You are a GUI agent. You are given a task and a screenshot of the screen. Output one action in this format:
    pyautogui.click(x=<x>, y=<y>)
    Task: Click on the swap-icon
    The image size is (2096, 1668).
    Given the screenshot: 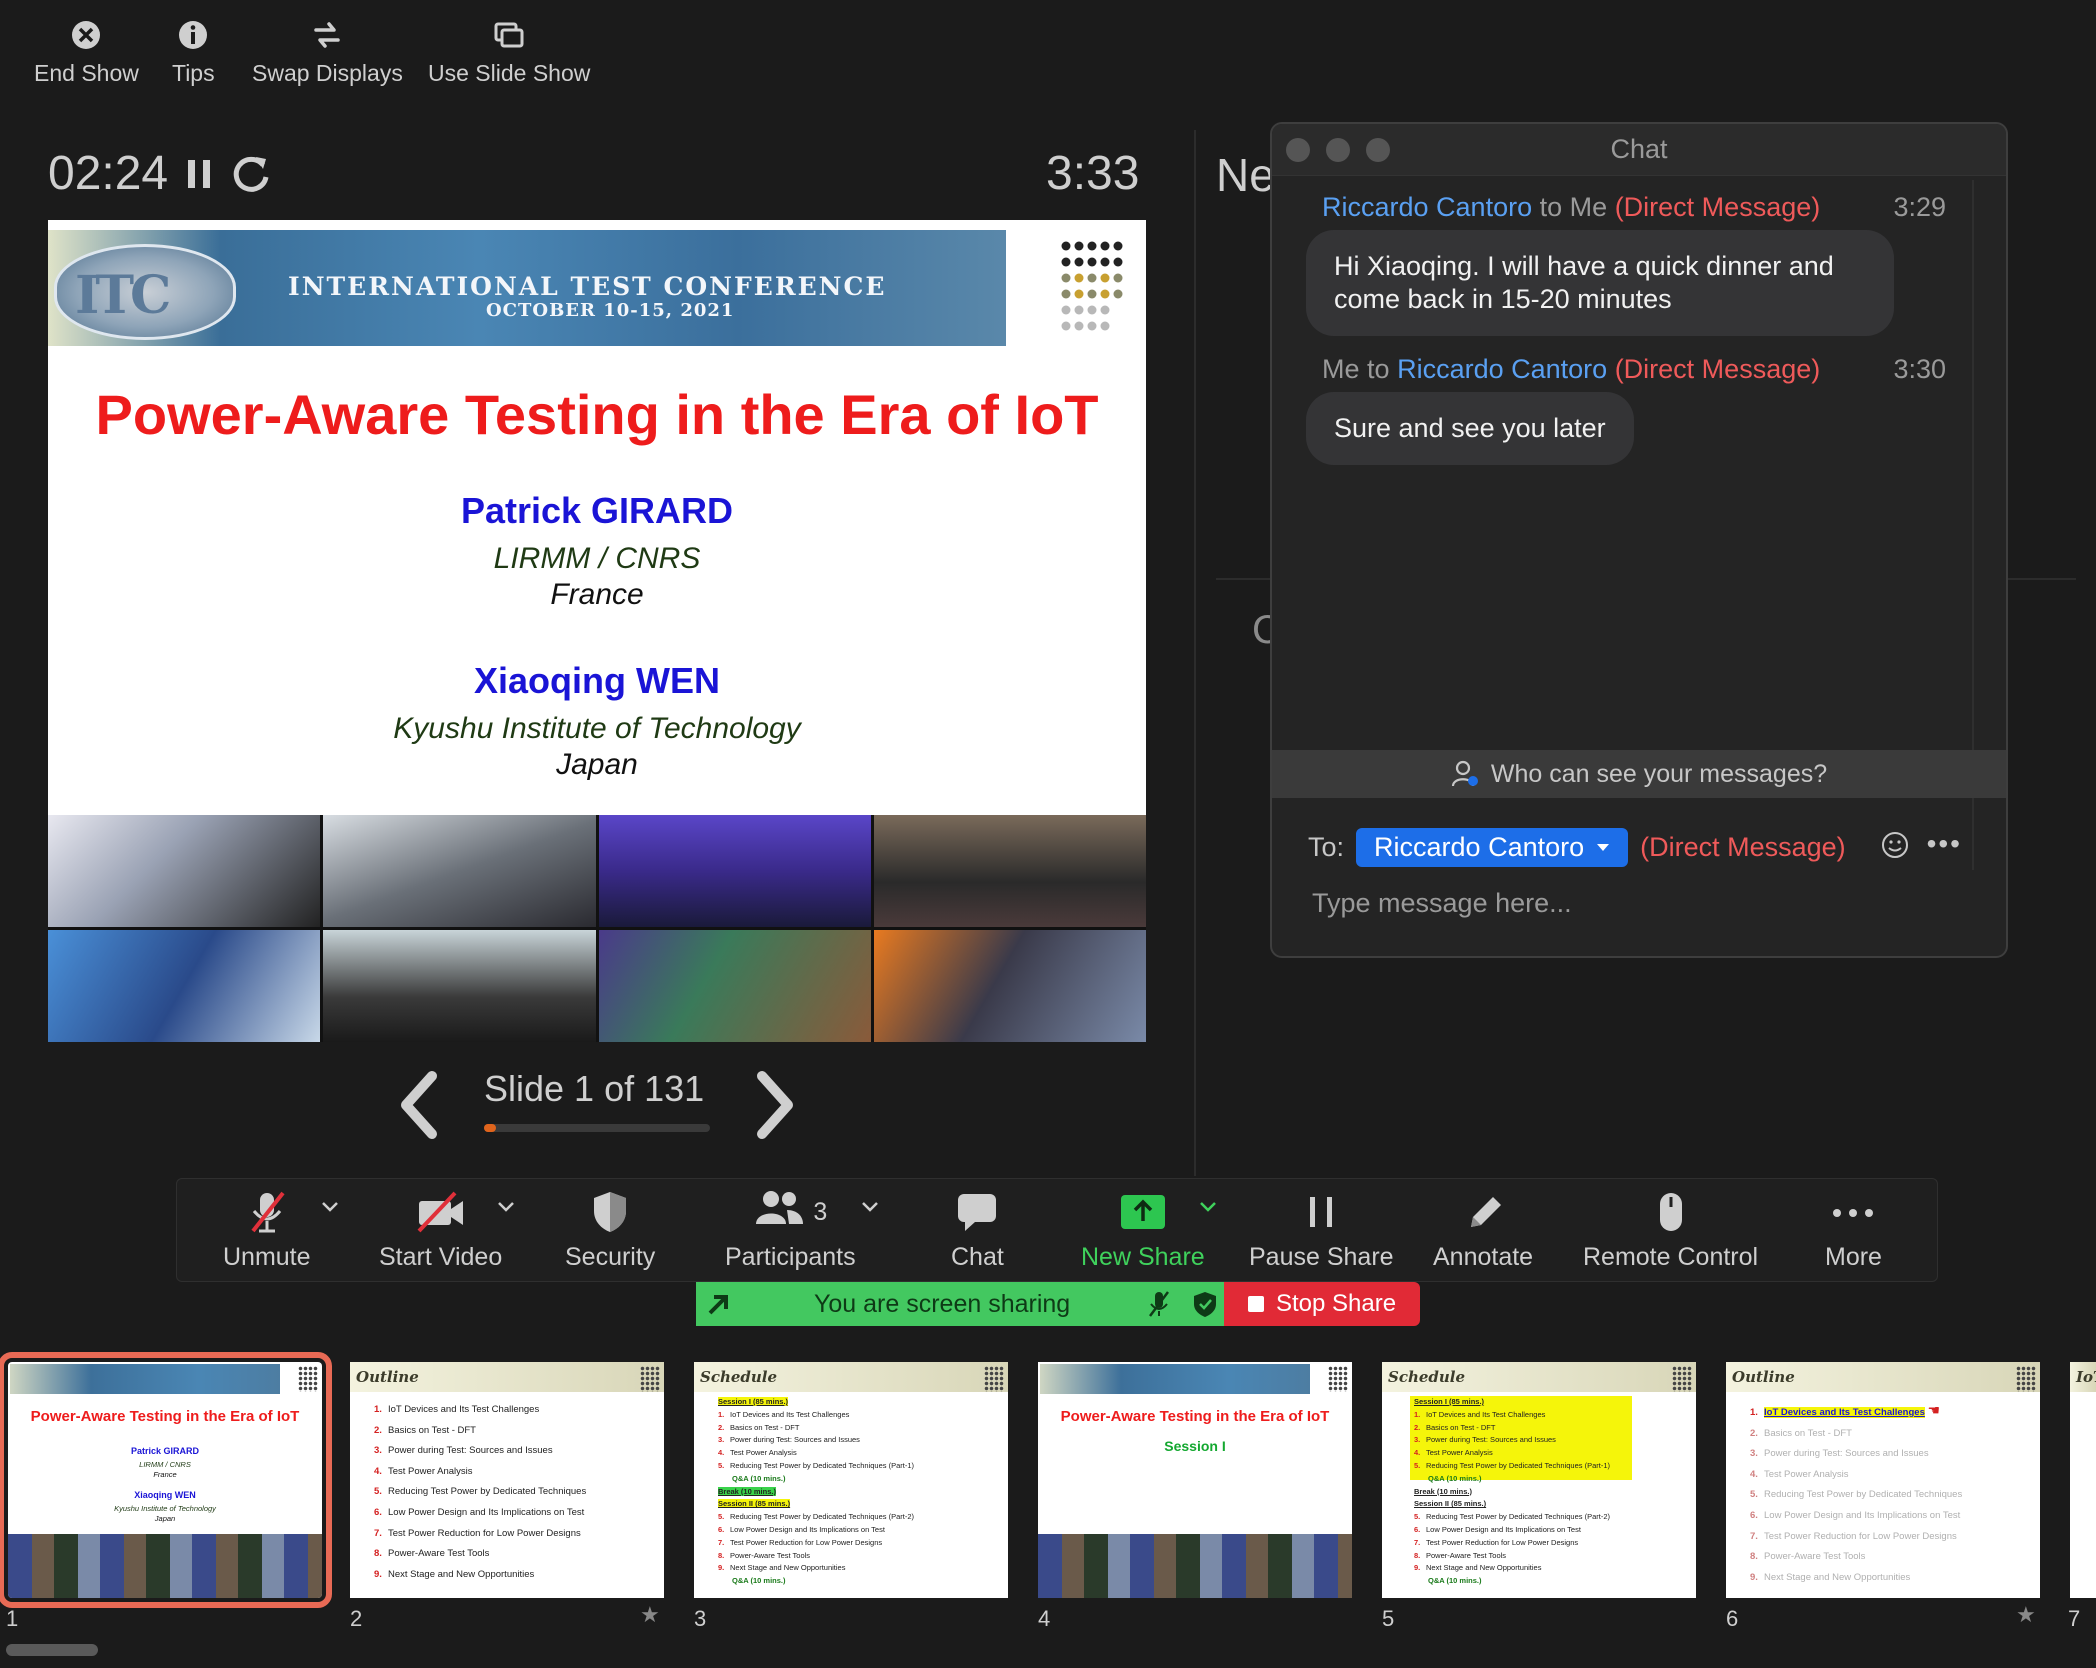 What is the action you would take?
    pyautogui.click(x=327, y=35)
    